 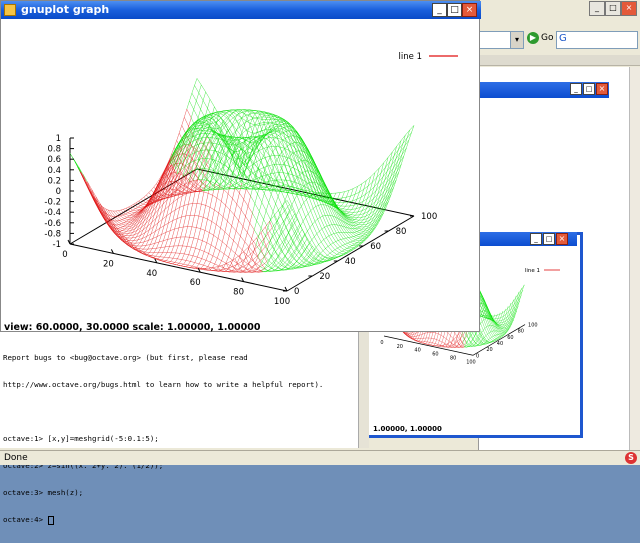 What do you see at coordinates (597, 40) in the screenshot?
I see `search-input` at bounding box center [597, 40].